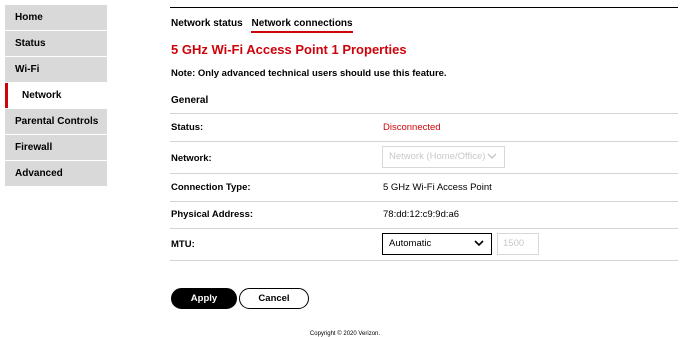 The width and height of the screenshot is (690, 337). What do you see at coordinates (56, 147) in the screenshot?
I see `sidebar-item-firewall: Firewall` at bounding box center [56, 147].